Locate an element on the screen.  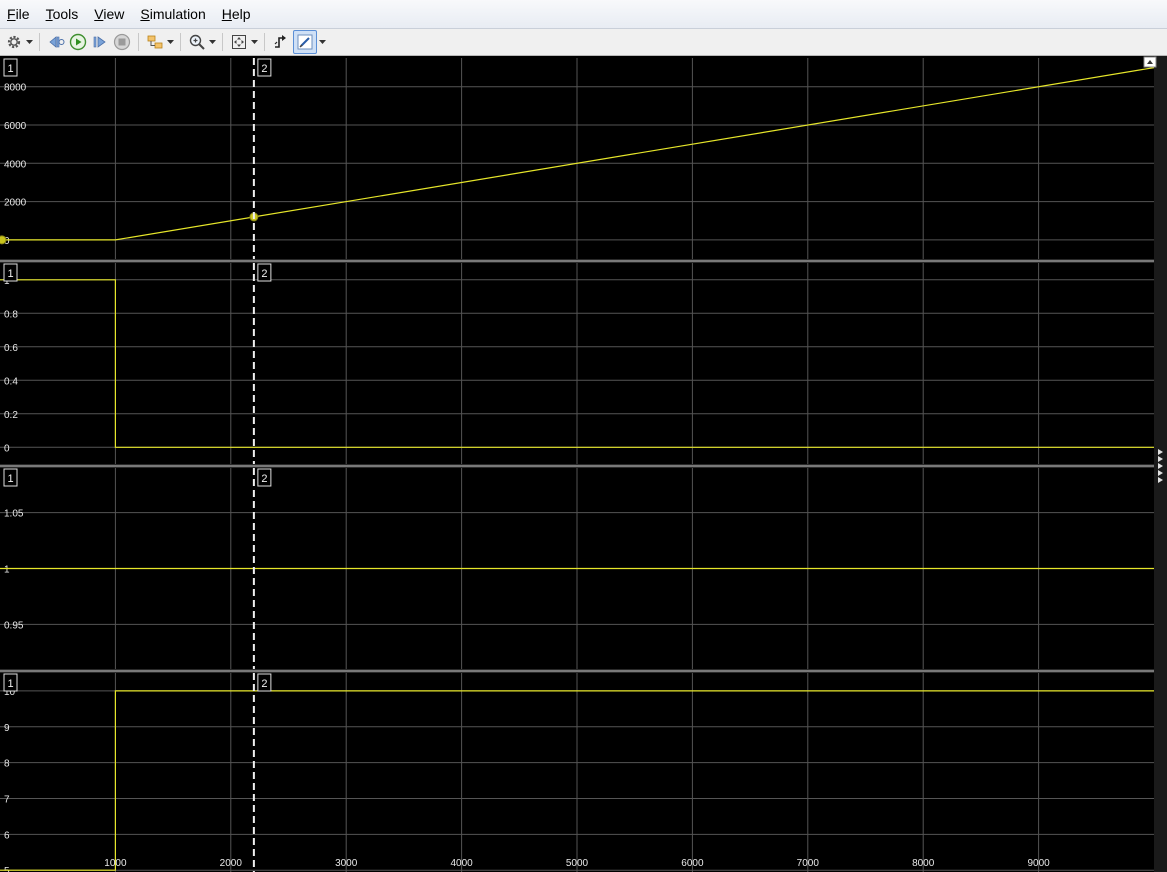
y-tick-label: 5 is located at coordinates (7, 869).